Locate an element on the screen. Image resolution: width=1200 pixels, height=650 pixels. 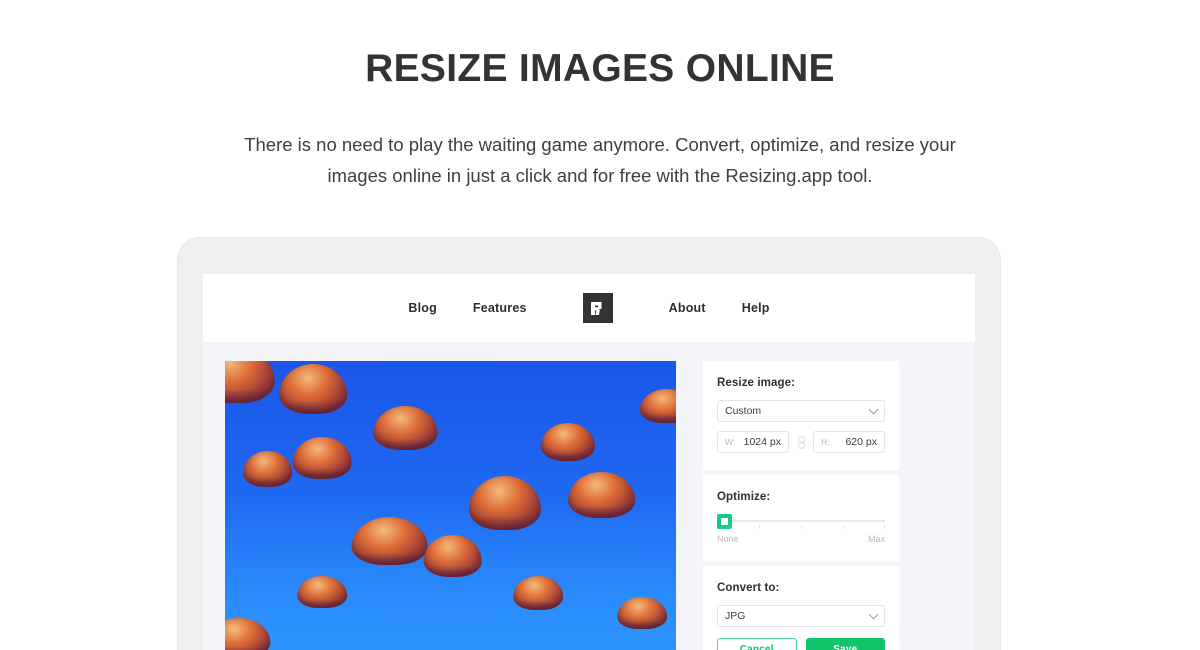
cancel-button: Cancel is located at coordinates (757, 644).